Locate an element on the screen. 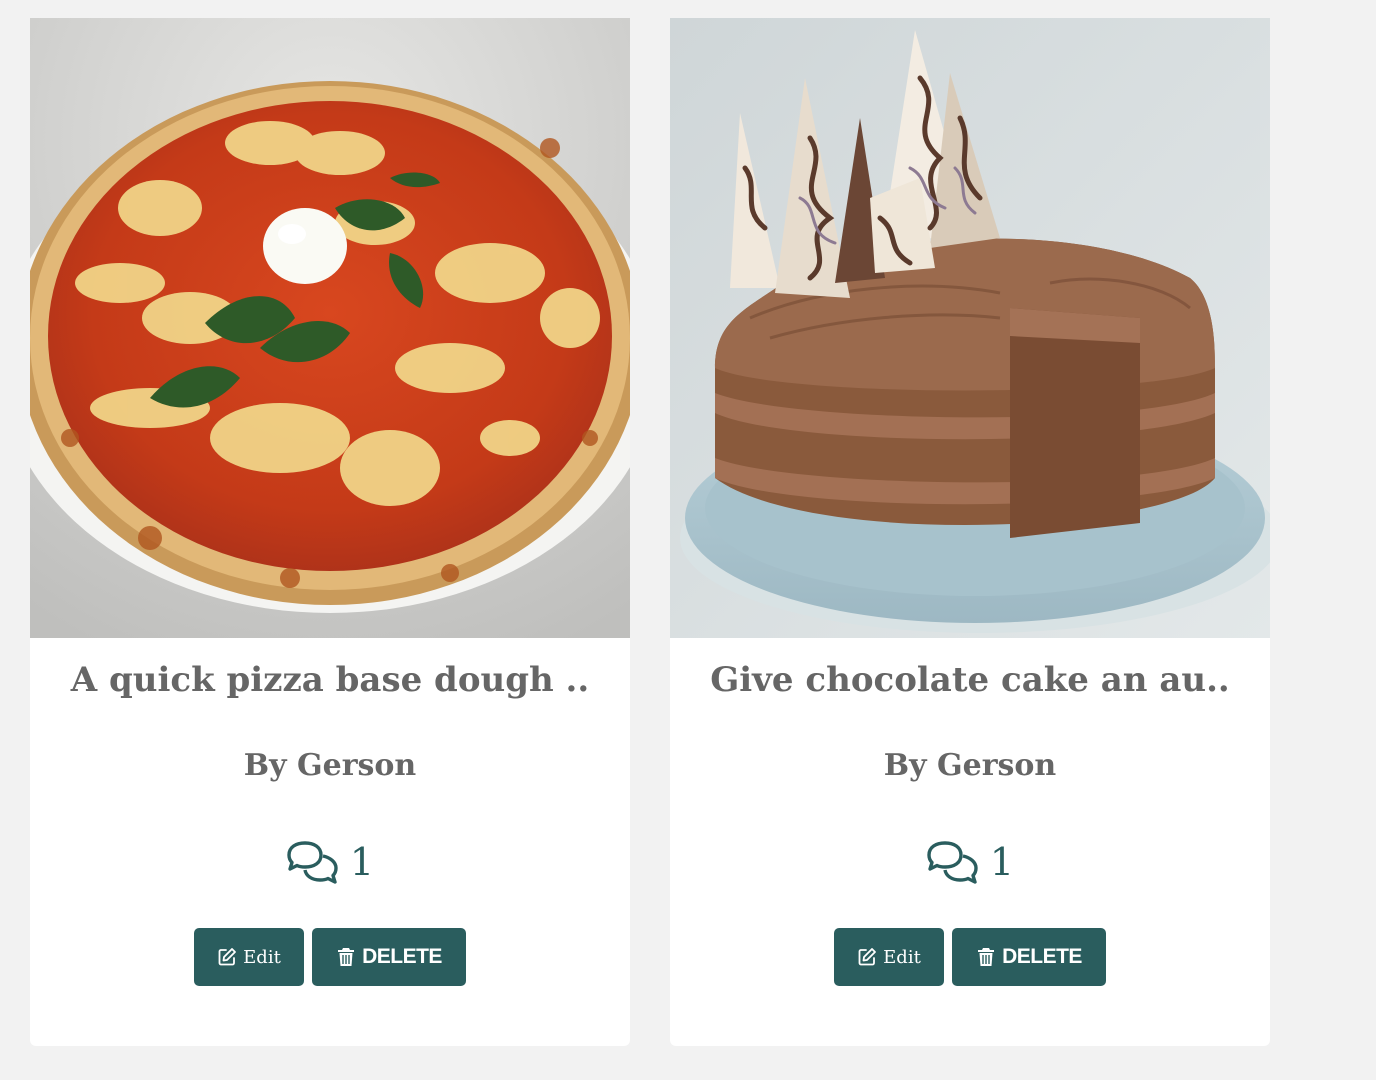 The height and width of the screenshot is (1080, 1376). recipe-title: Give chocolate cake an au.. is located at coordinates (970, 680).